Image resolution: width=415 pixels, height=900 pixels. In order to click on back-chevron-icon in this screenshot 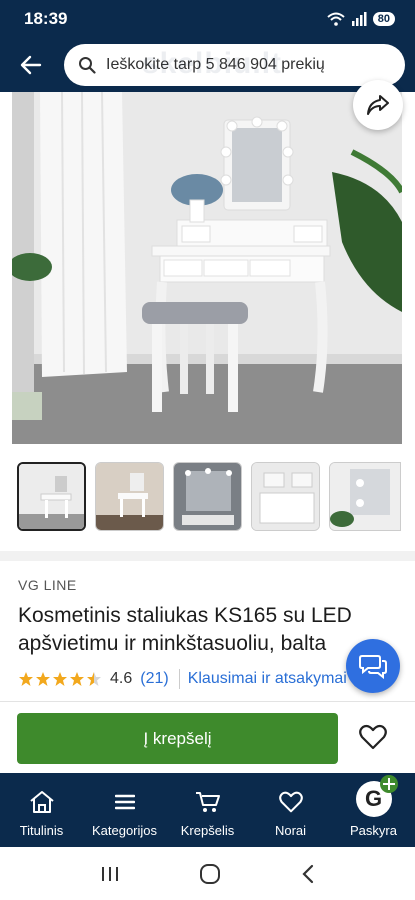, I will do `click(308, 874)`.